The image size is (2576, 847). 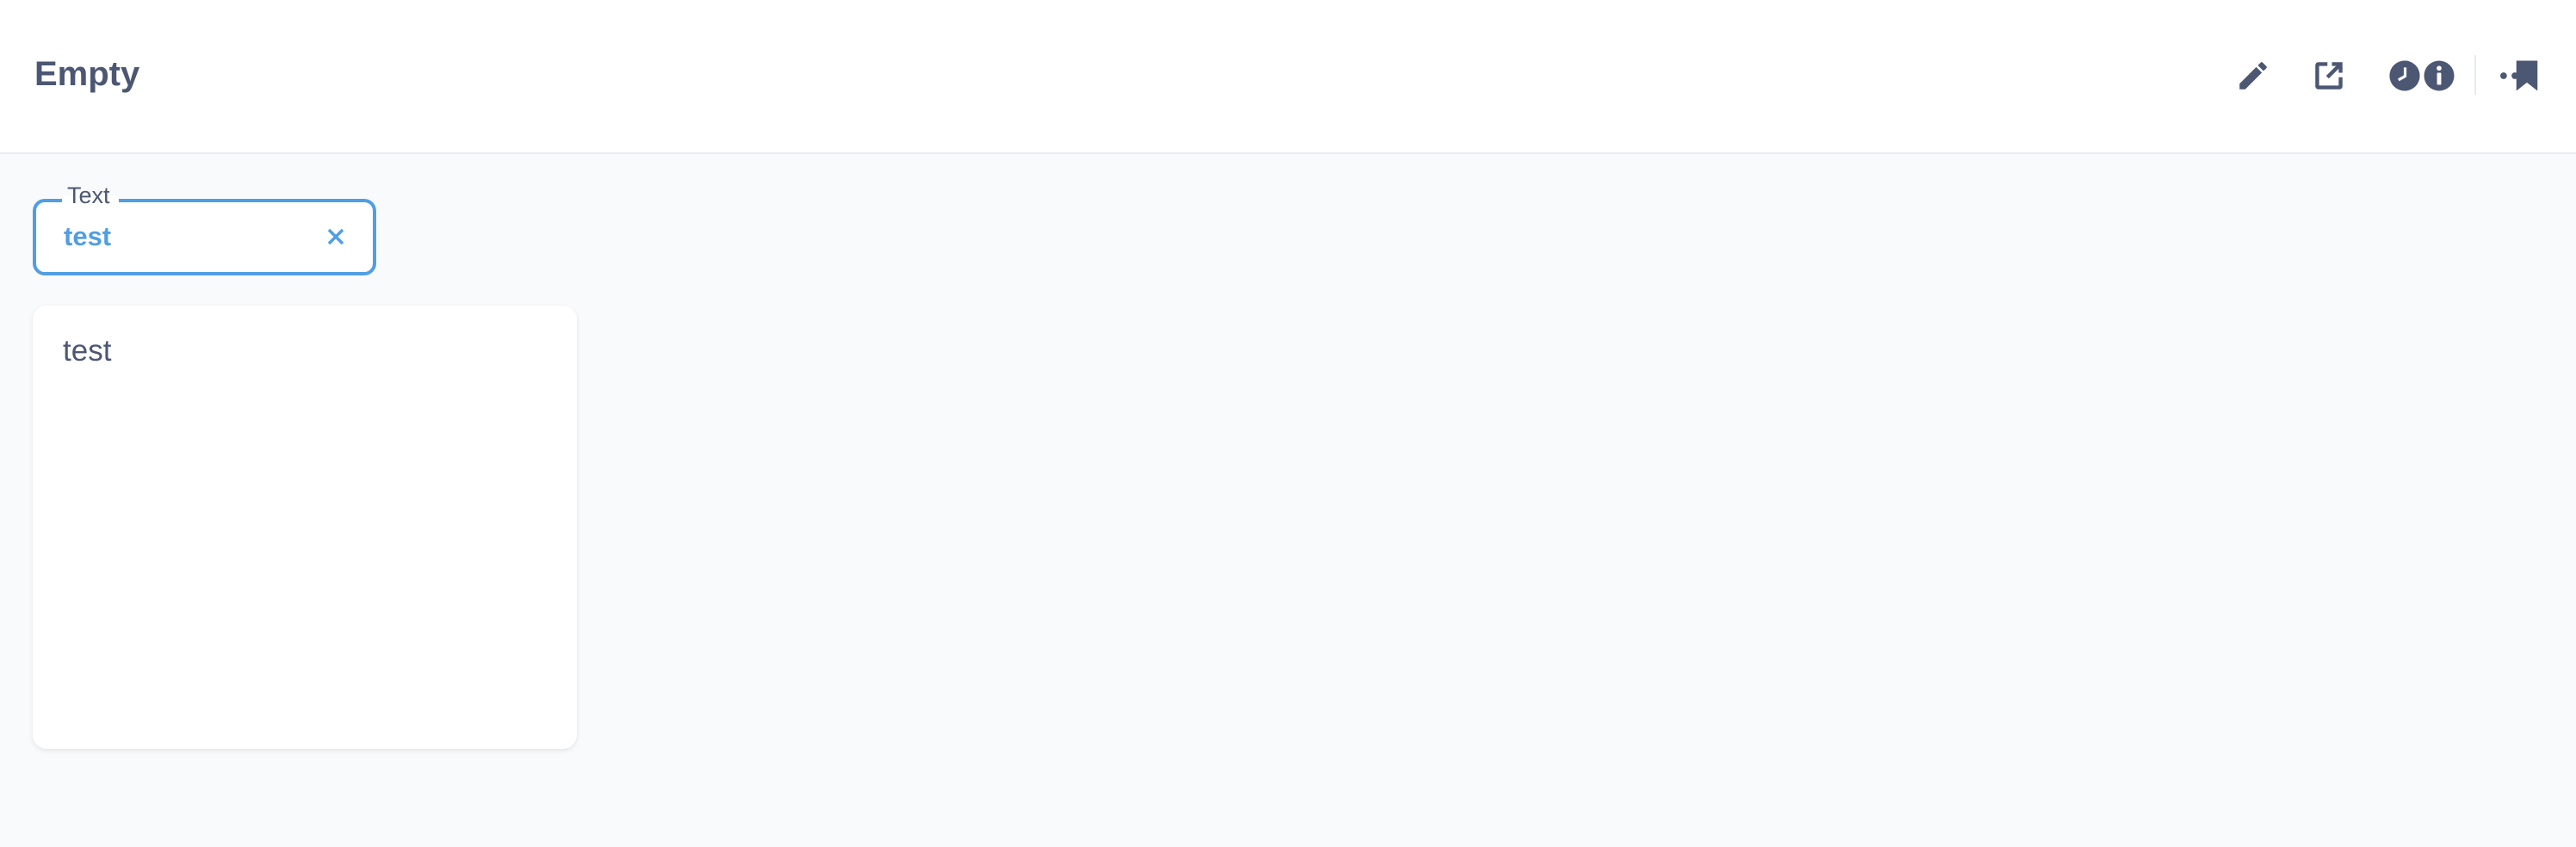 I want to click on close-icon, so click(x=335, y=236).